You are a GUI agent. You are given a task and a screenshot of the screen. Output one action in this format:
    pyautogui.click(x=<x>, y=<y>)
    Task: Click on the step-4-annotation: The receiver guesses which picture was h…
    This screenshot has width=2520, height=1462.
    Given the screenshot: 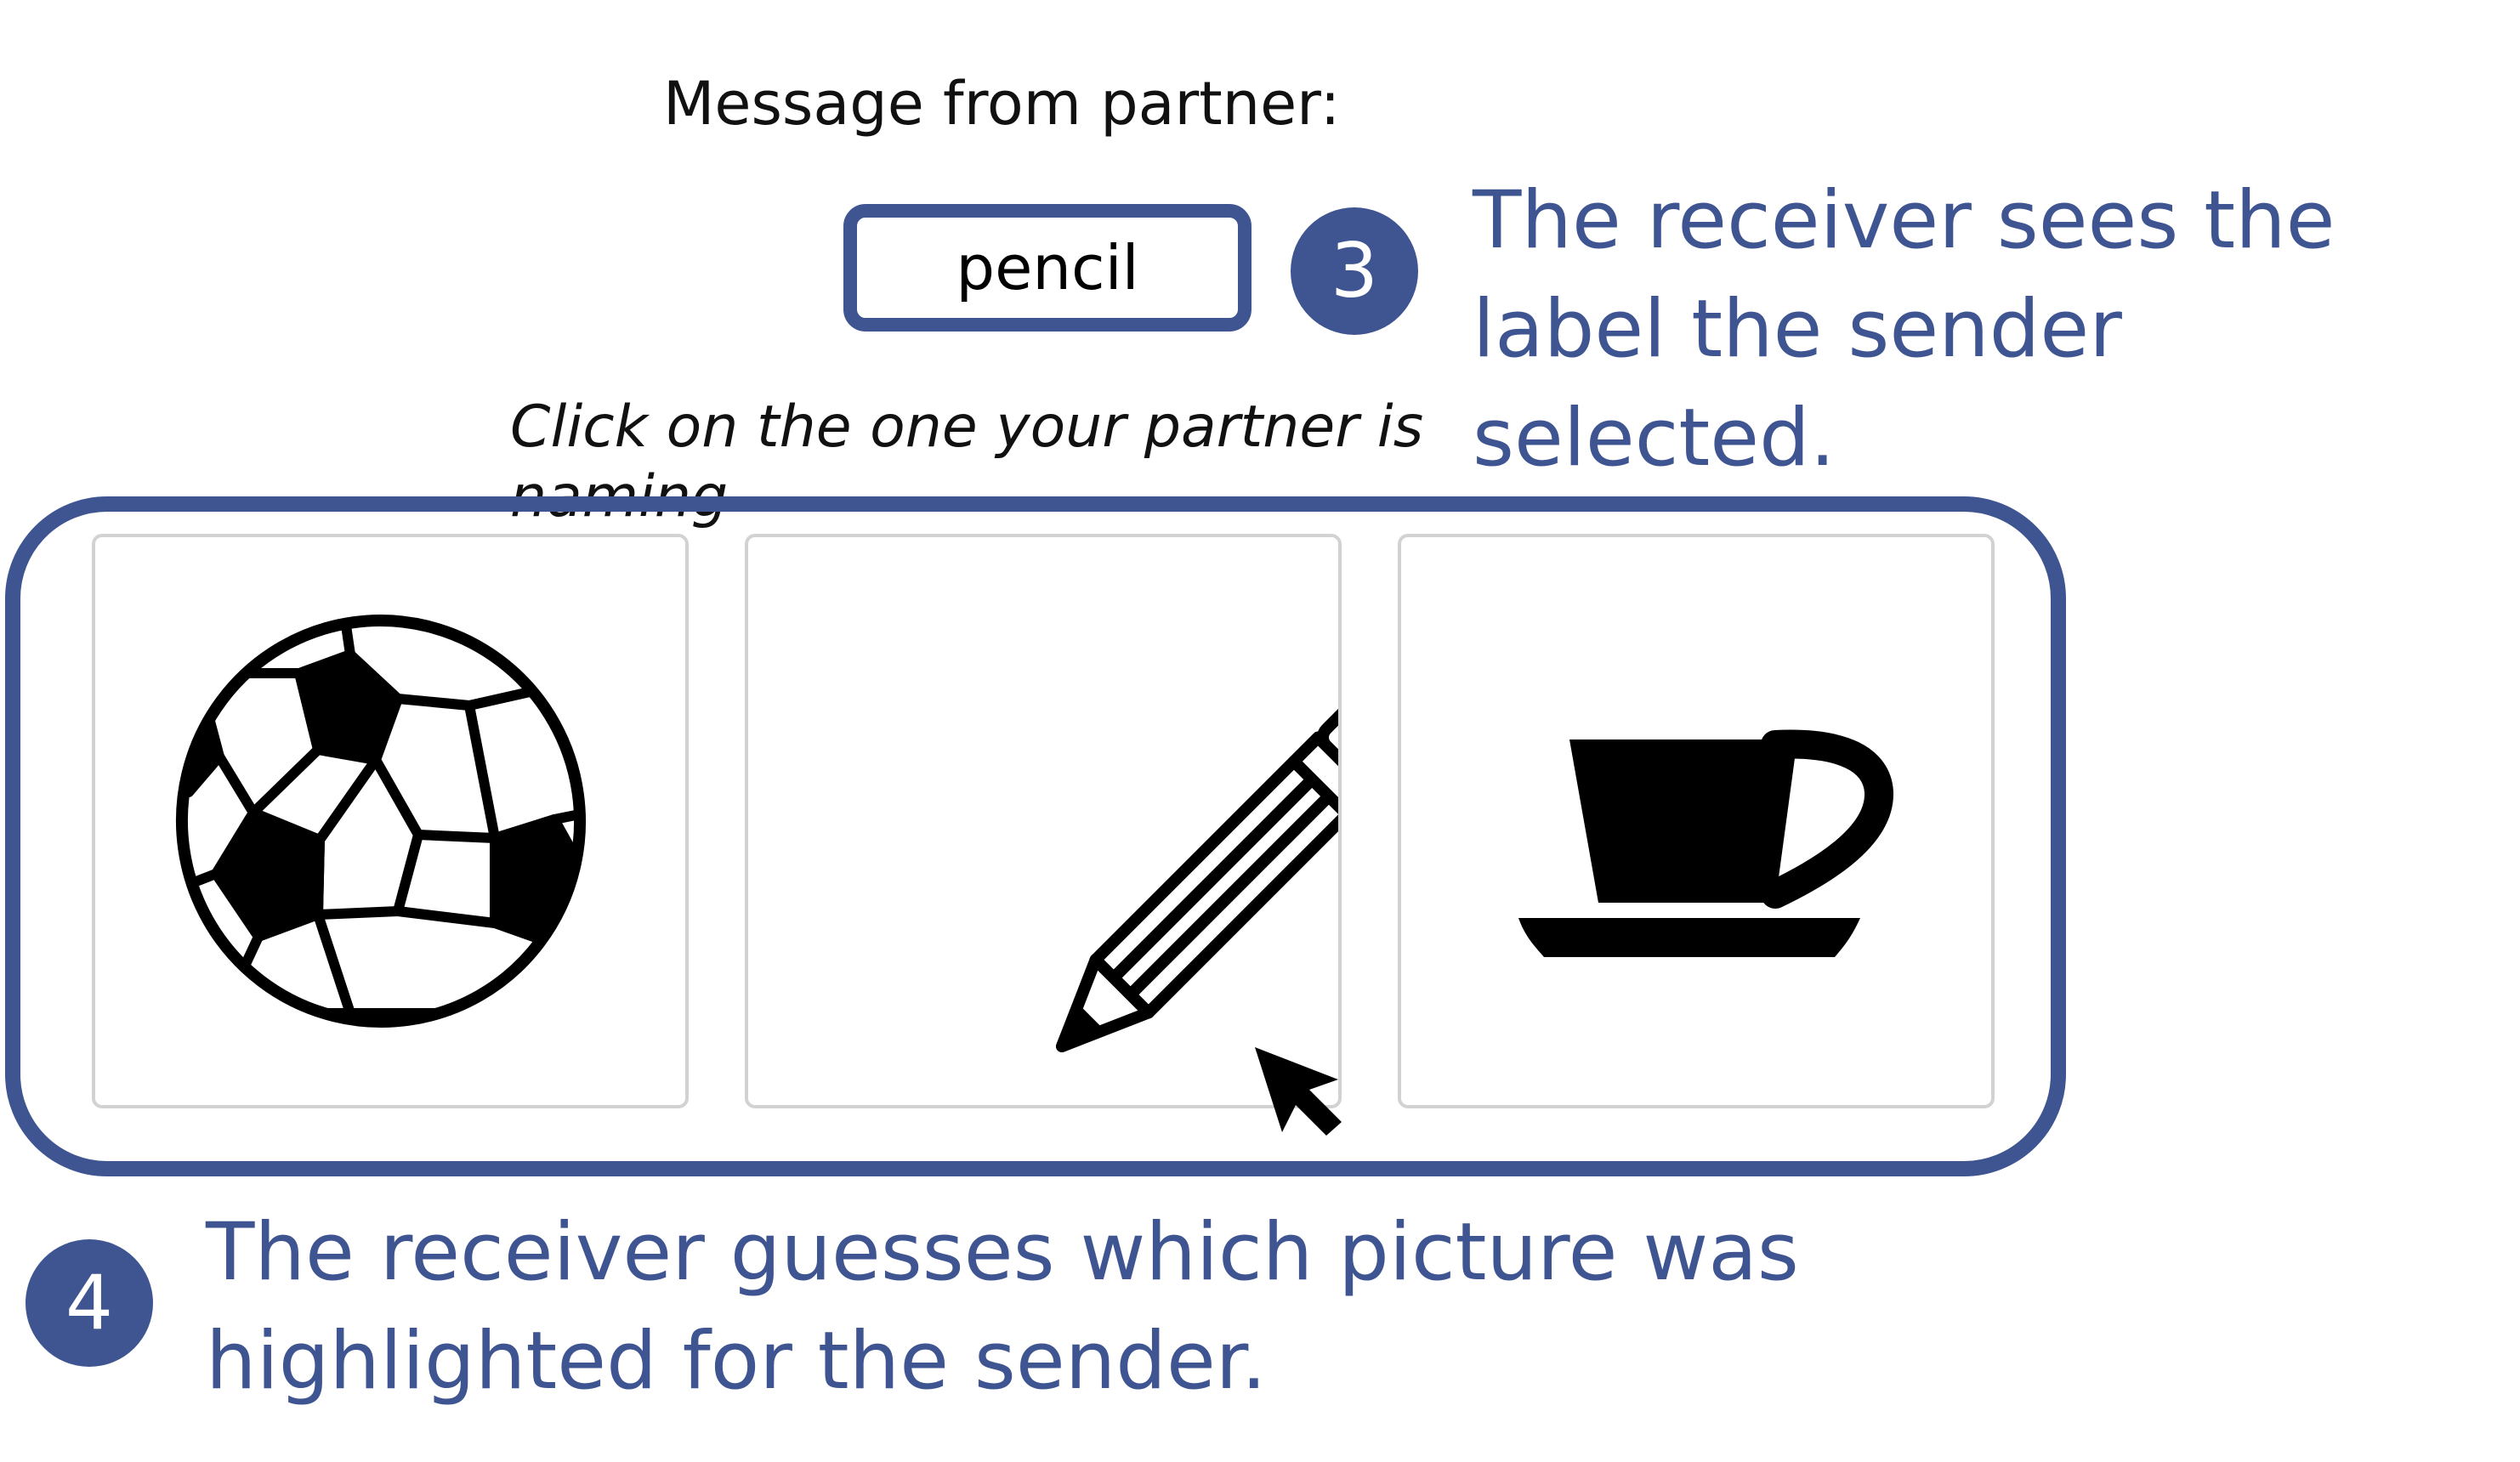 What is the action you would take?
    pyautogui.click(x=1003, y=1307)
    